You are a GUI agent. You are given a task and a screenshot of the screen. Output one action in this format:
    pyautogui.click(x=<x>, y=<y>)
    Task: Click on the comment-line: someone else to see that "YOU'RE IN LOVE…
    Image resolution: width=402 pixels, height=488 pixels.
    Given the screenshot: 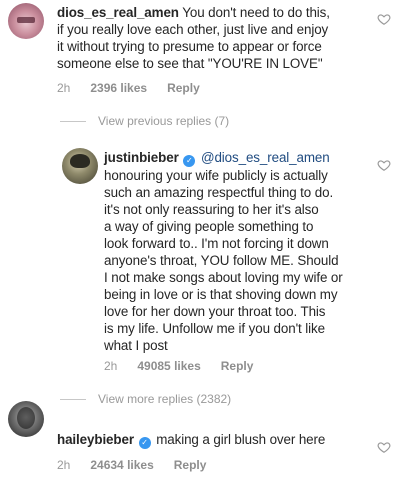 What is the action you would take?
    pyautogui.click(x=190, y=63)
    